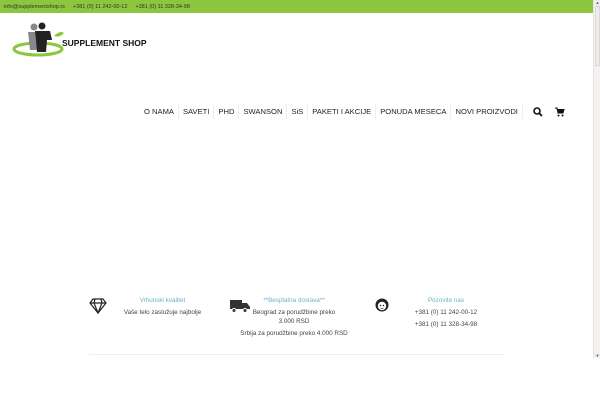 This screenshot has width=600, height=400. What do you see at coordinates (294, 300) in the screenshot?
I see `feature-title: **Besplatna dostava**` at bounding box center [294, 300].